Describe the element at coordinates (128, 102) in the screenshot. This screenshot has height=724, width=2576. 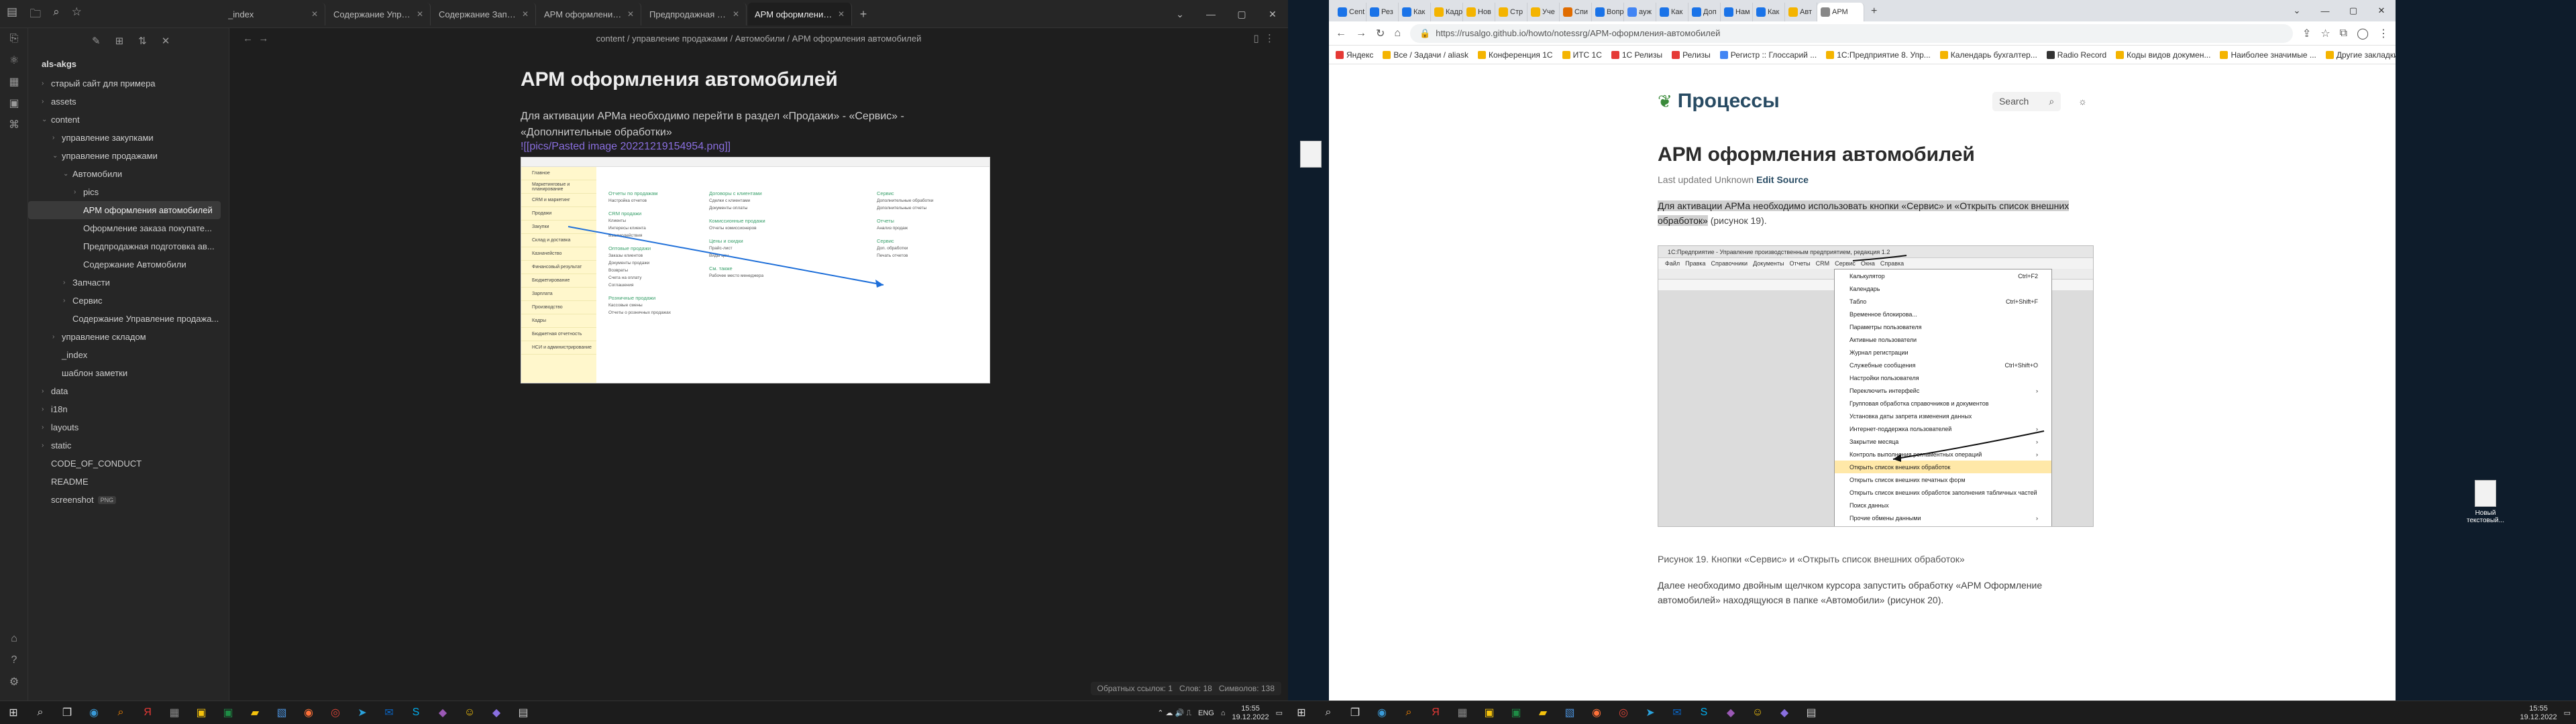
I see `tree-item: › assets` at that location.